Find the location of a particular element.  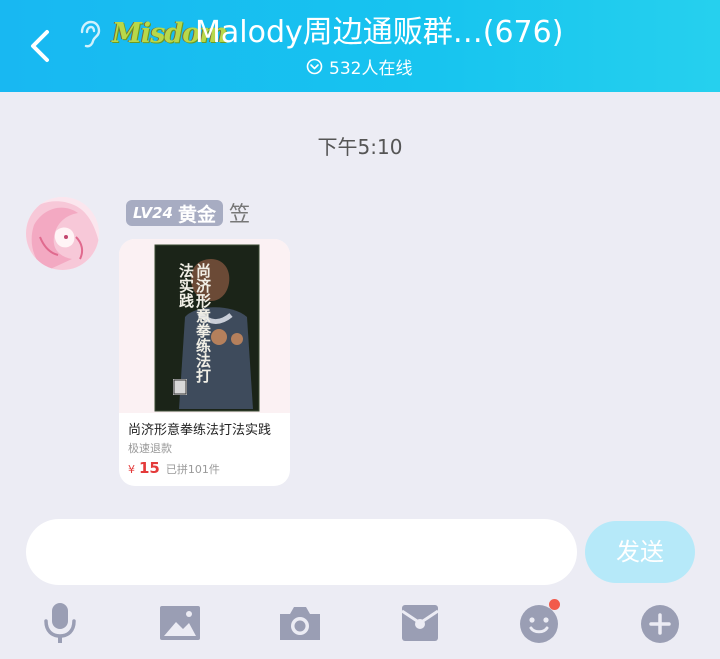

sender-avatar is located at coordinates (62, 233).